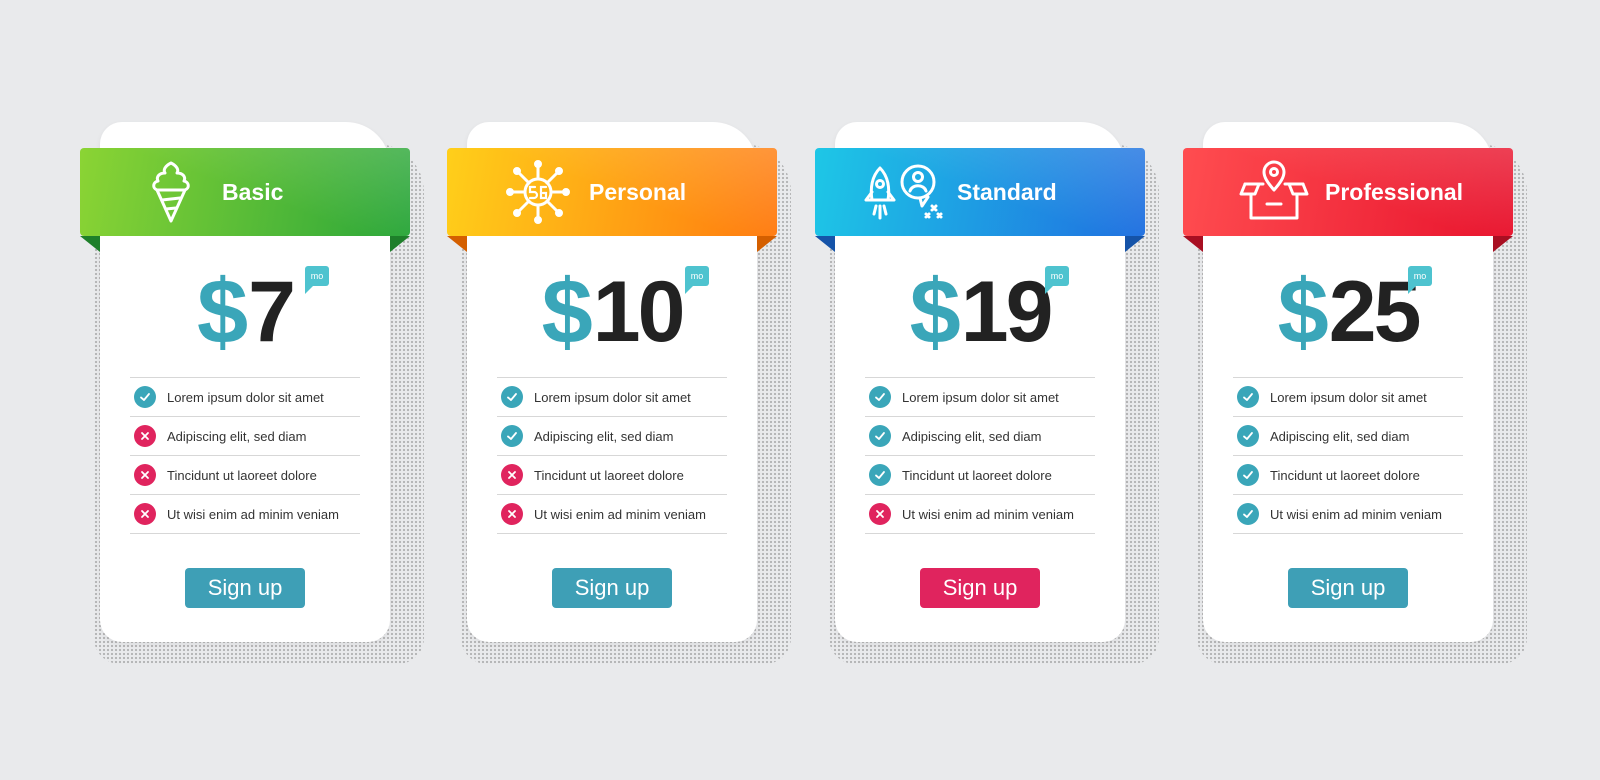  What do you see at coordinates (1375, 312) in the screenshot?
I see `price-amount: 25` at bounding box center [1375, 312].